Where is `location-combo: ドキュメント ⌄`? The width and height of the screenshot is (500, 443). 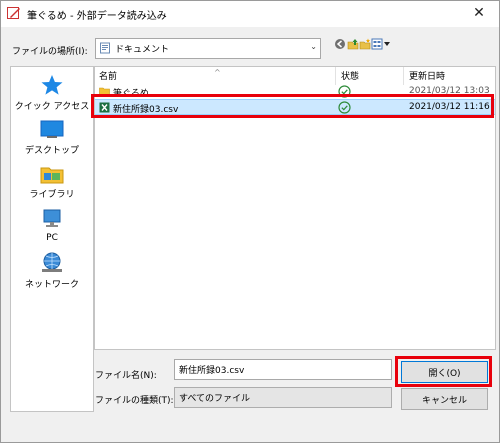
location-combo: ドキュメント ⌄ is located at coordinates (208, 48).